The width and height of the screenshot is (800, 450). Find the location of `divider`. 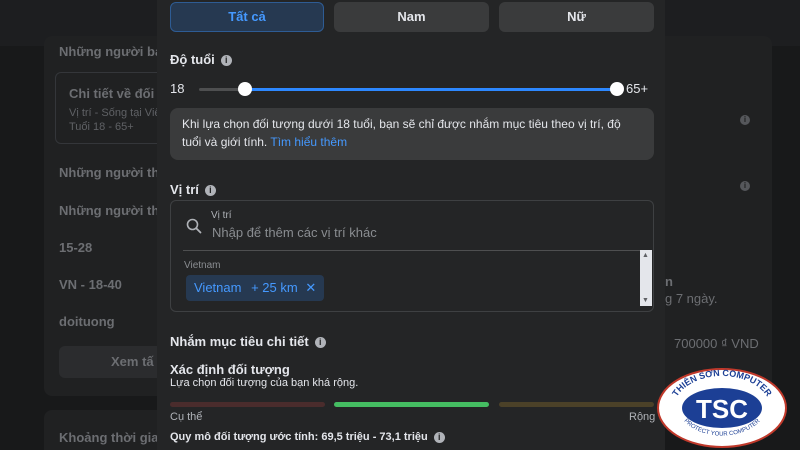

divider is located at coordinates (412, 250).